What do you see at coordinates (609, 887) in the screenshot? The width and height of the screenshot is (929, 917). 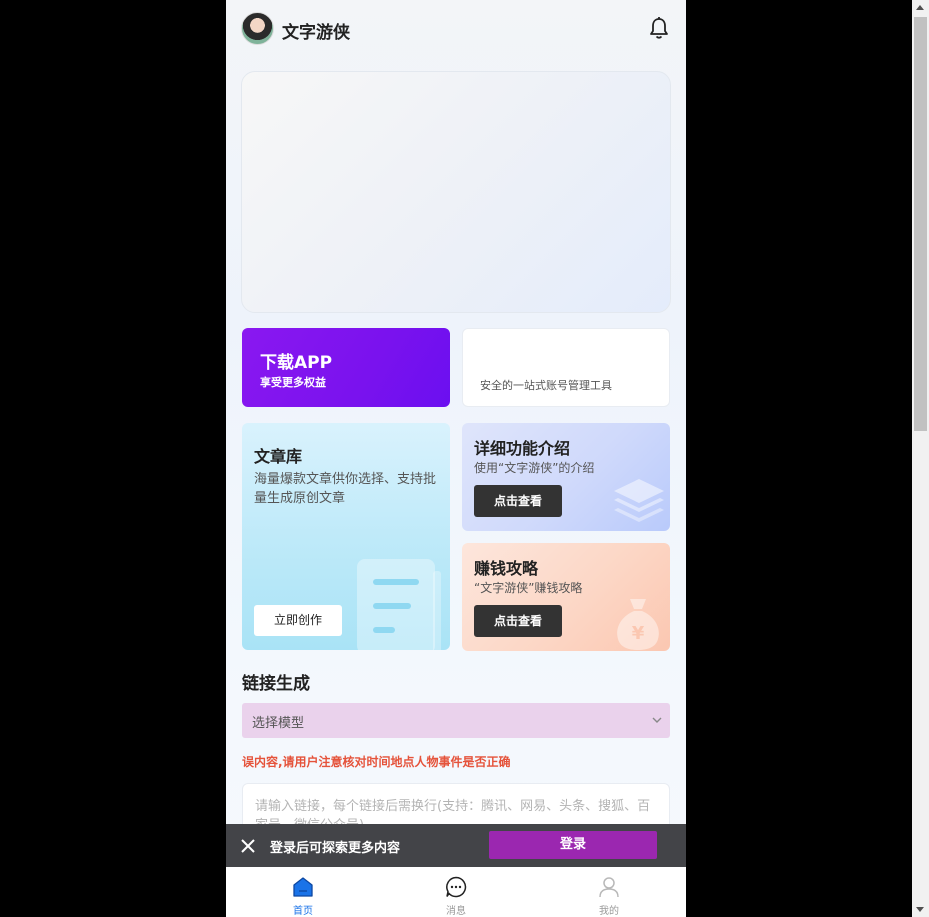 I see `user-icon` at bounding box center [609, 887].